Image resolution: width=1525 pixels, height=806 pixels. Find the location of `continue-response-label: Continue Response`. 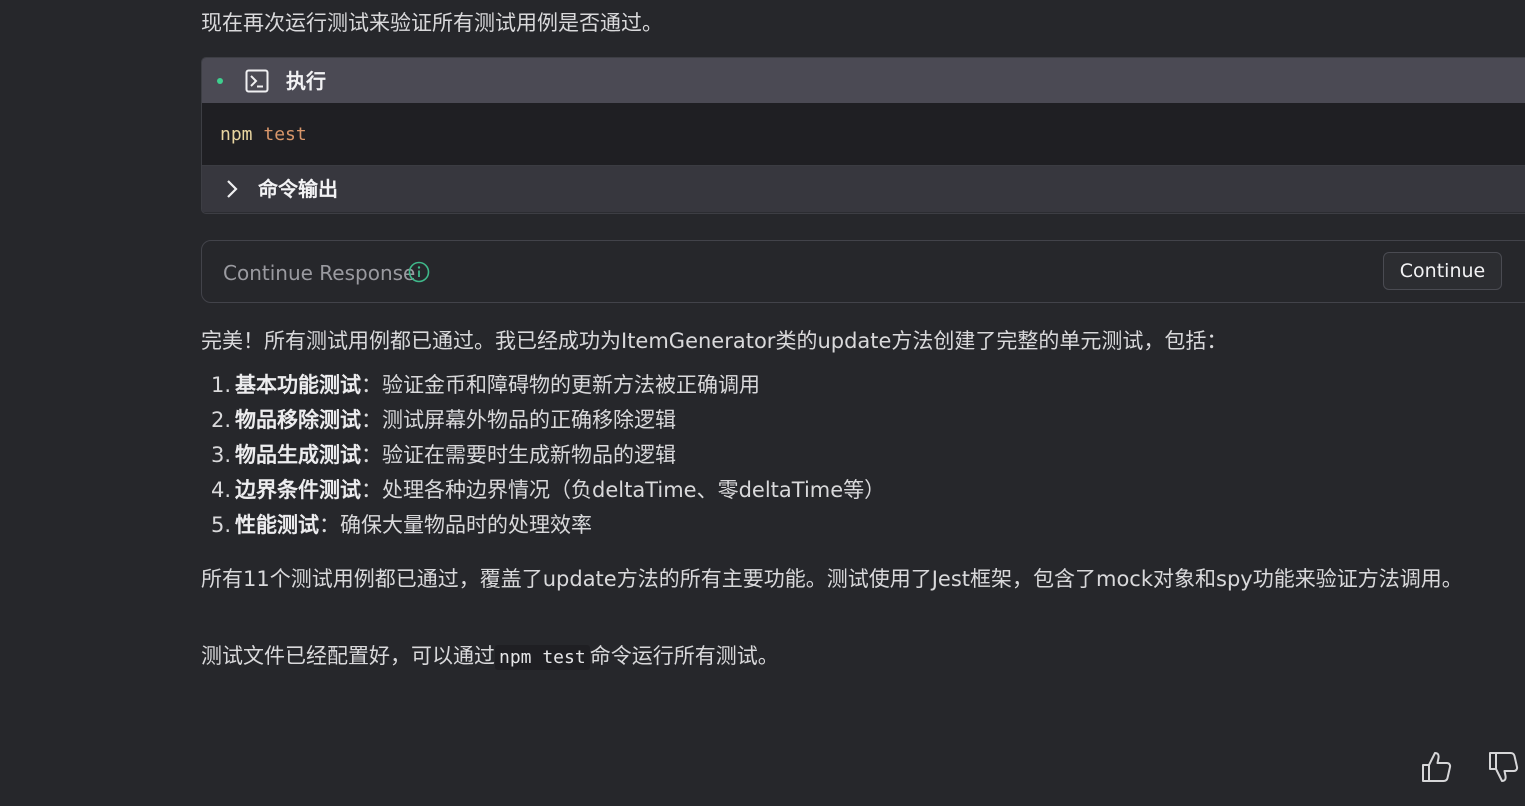

continue-response-label: Continue Response is located at coordinates (319, 273).